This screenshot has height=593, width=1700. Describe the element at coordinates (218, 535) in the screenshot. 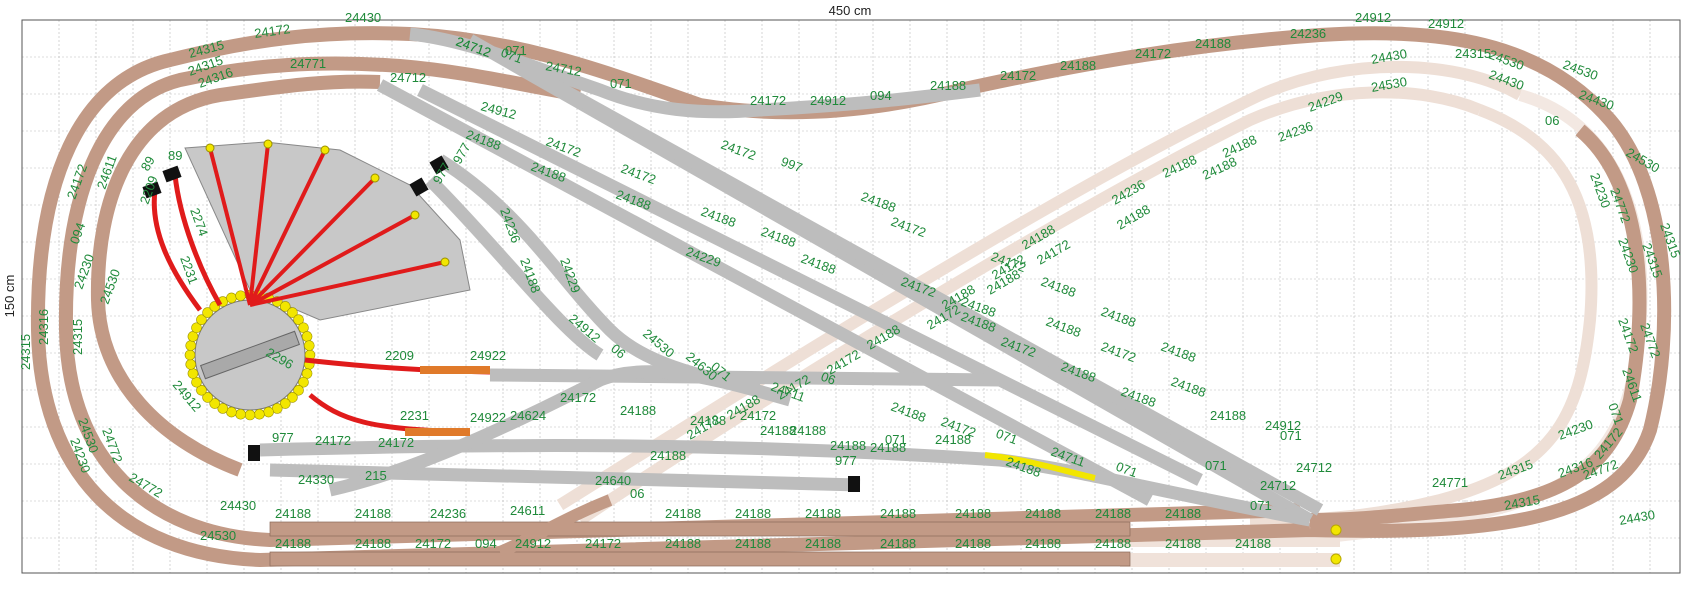

I see `track-part-label: 24530` at that location.